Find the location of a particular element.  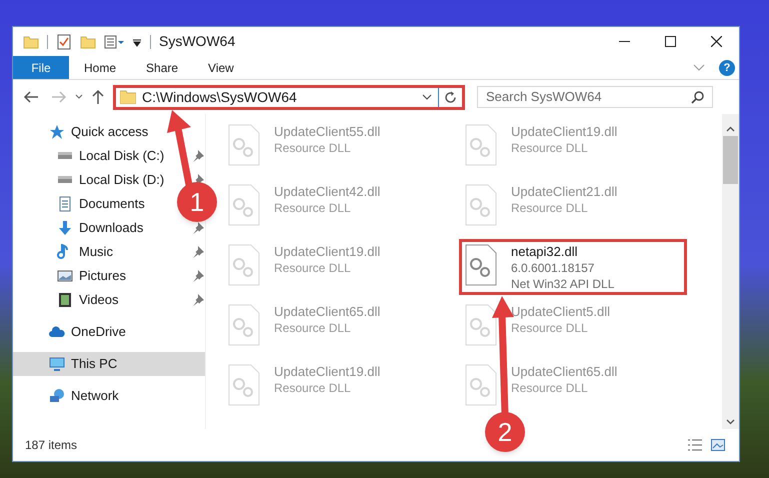

sidebar-item: This PC is located at coordinates (109, 364).